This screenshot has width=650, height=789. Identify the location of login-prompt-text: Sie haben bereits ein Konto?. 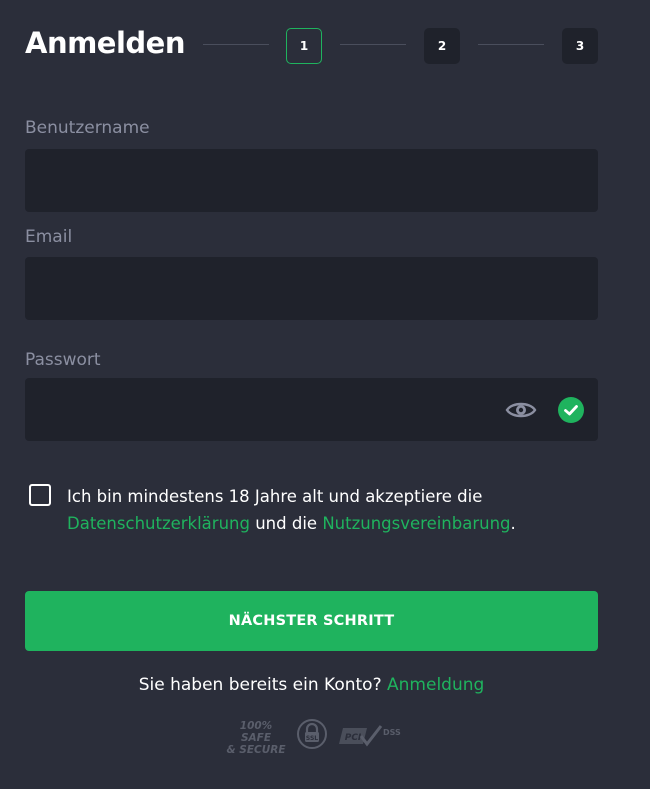
(260, 685).